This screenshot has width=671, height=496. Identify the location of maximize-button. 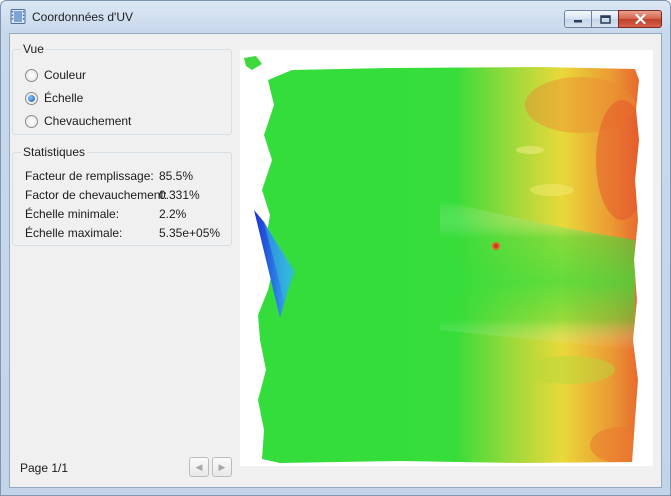
(605, 19).